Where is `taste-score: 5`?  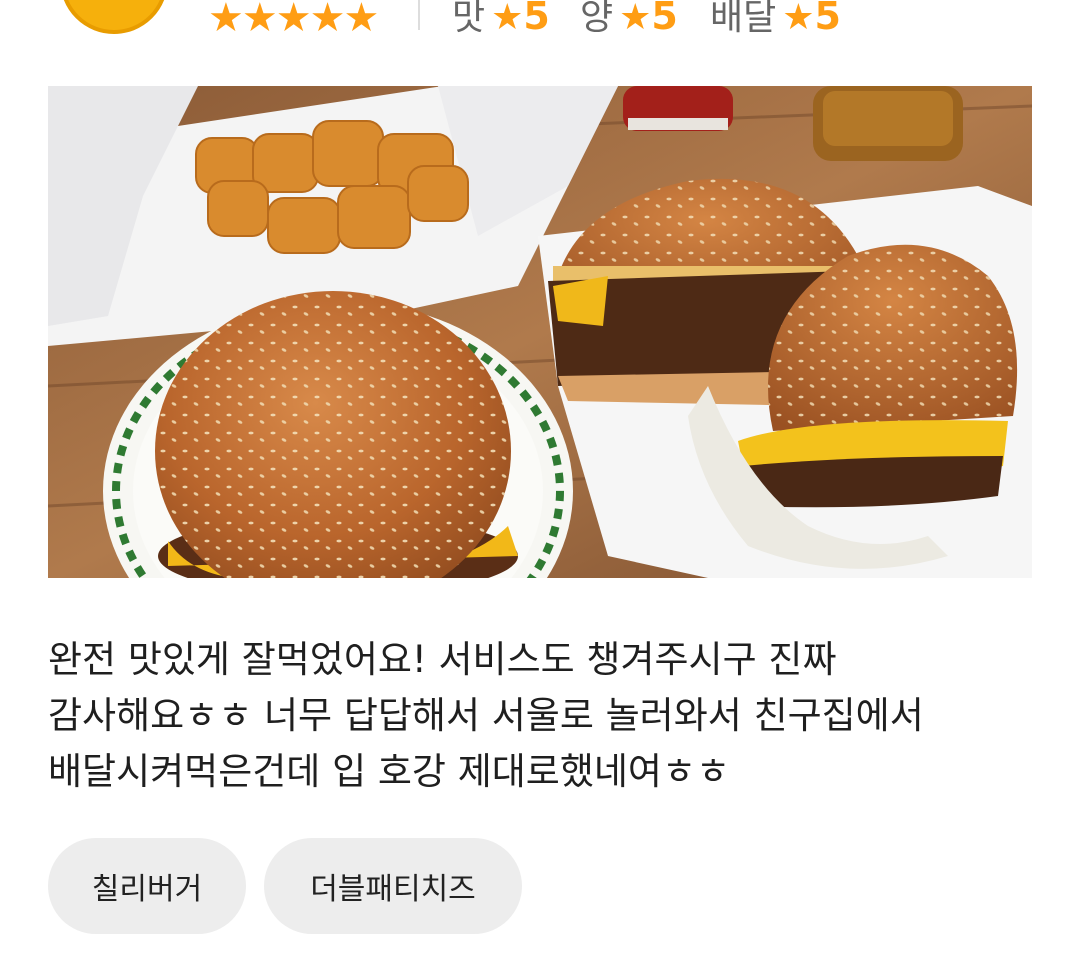
taste-score: 5 is located at coordinates (536, 19).